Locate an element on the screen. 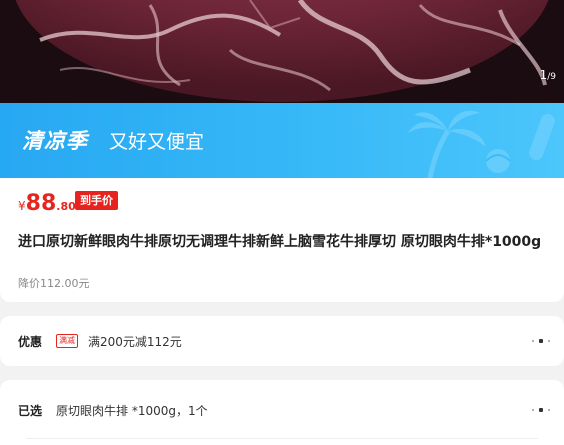  original-price: 降价112.00元 is located at coordinates (54, 283).